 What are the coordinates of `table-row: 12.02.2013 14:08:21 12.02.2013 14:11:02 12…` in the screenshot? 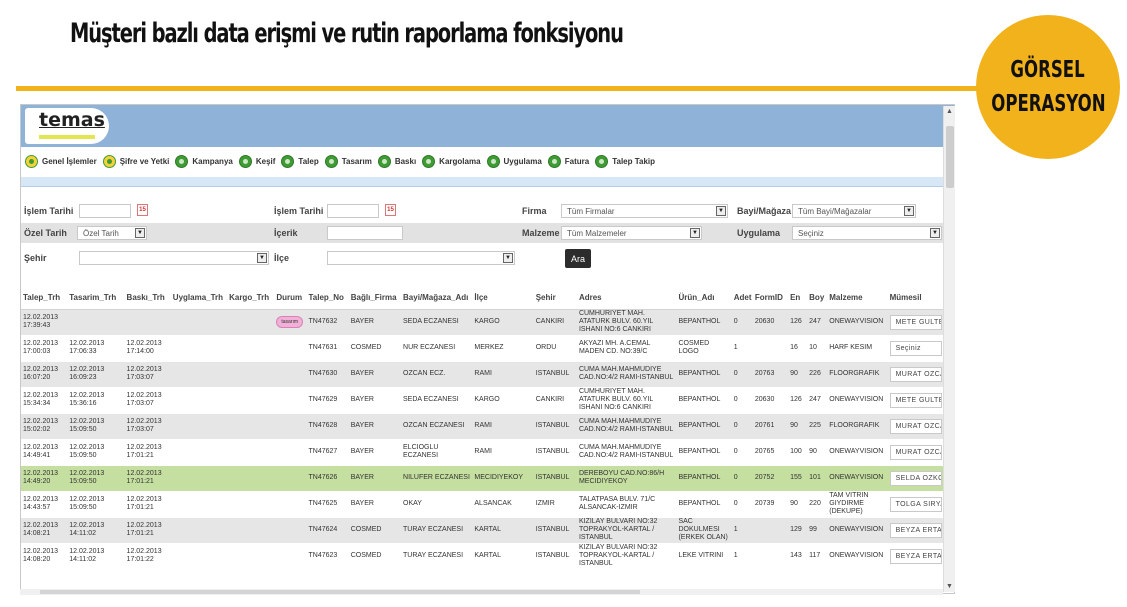 It's located at (482, 530).